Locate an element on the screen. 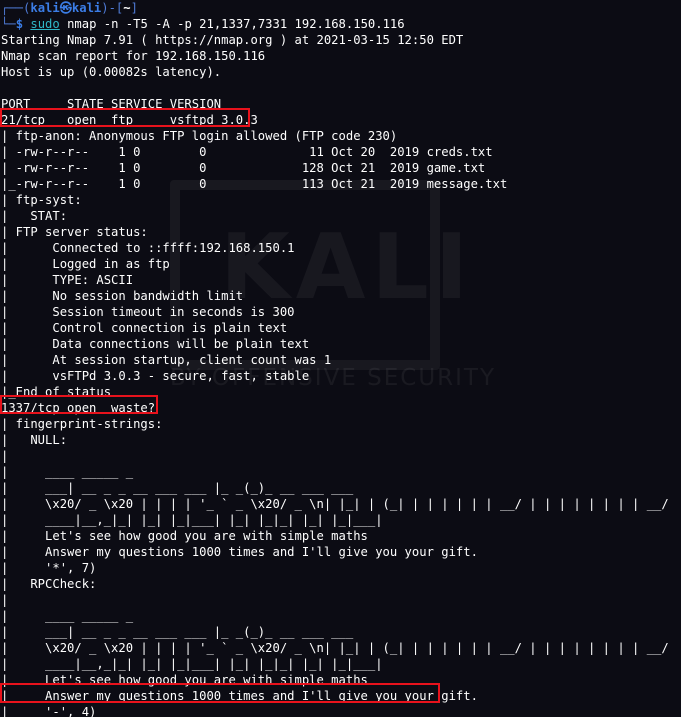 The image size is (681, 717). prompt-bracket-close: ] is located at coordinates (134, 8).